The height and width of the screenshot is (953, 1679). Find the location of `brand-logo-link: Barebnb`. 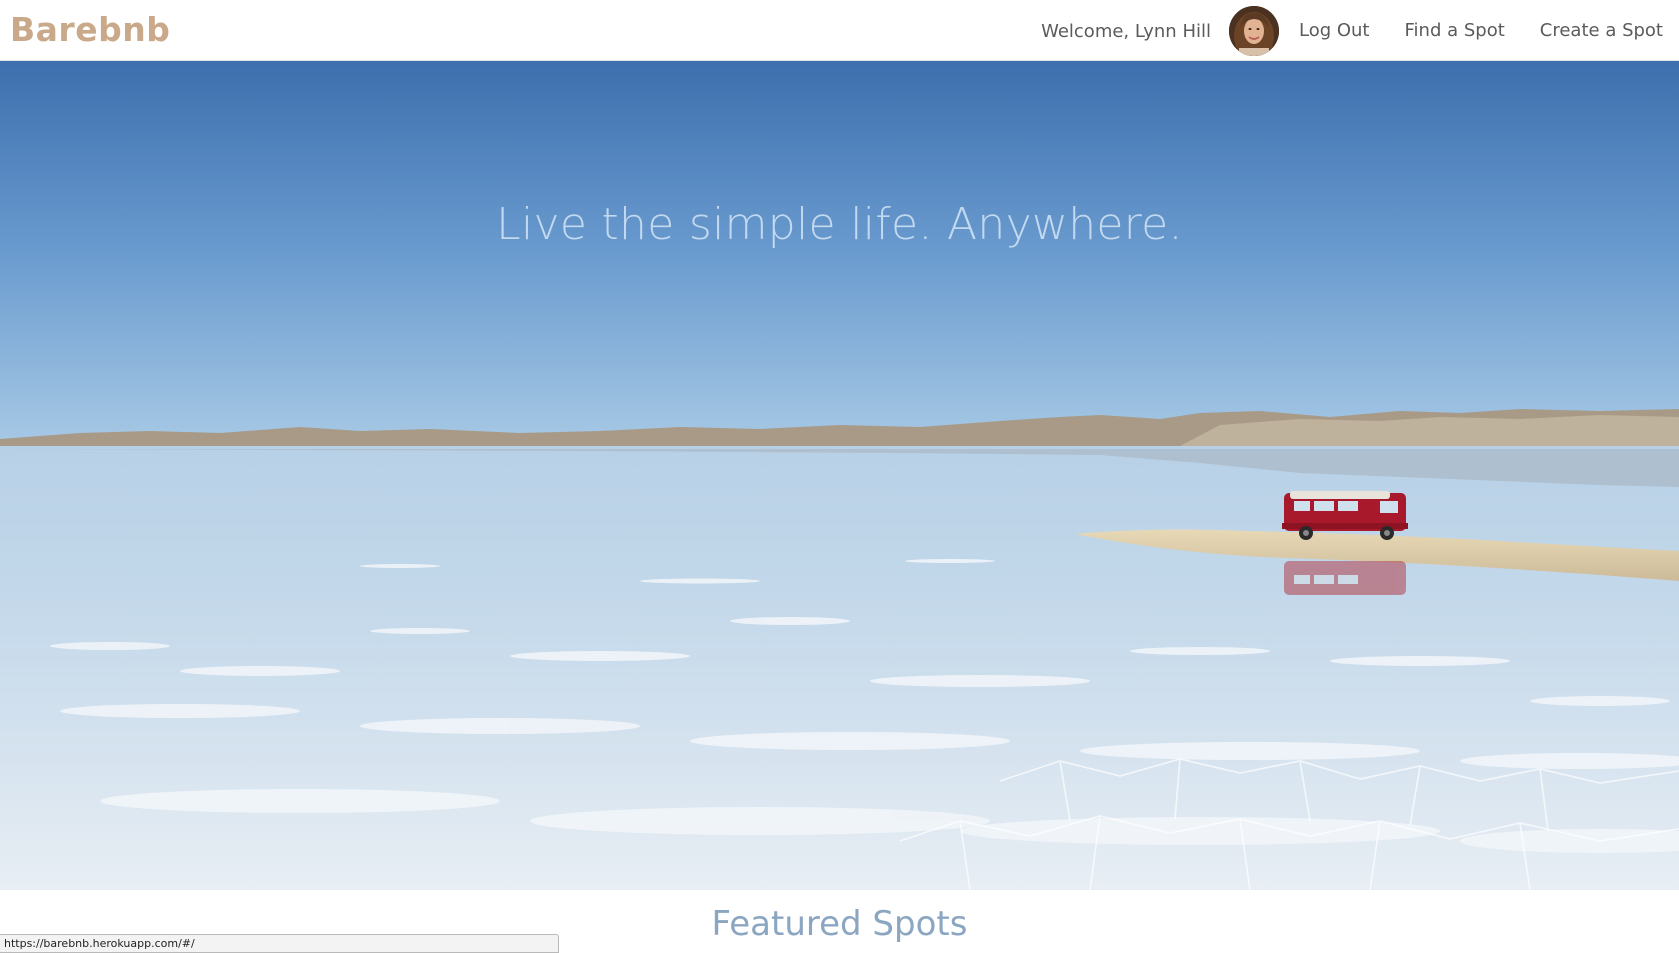

brand-logo-link: Barebnb is located at coordinates (90, 30).